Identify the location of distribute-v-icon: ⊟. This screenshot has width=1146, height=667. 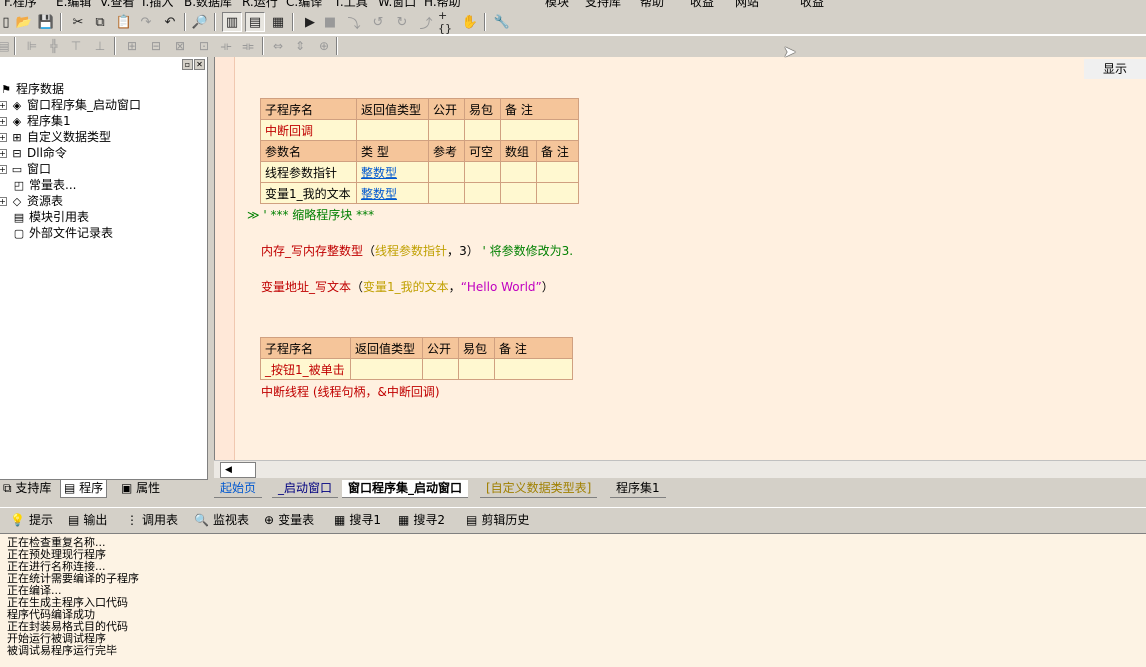
(156, 46).